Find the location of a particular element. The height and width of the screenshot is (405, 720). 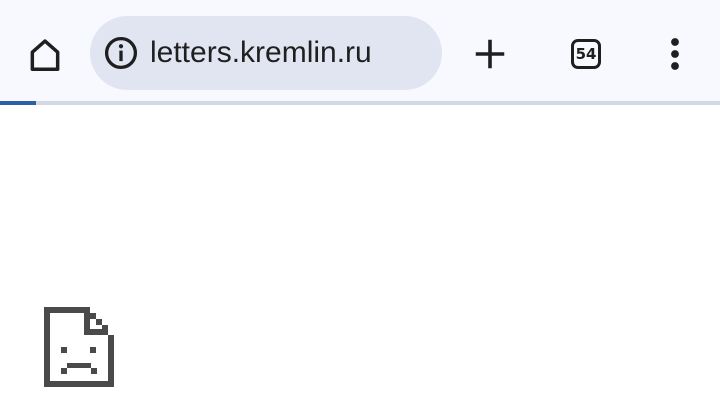

new-tab-button is located at coordinates (490, 54).